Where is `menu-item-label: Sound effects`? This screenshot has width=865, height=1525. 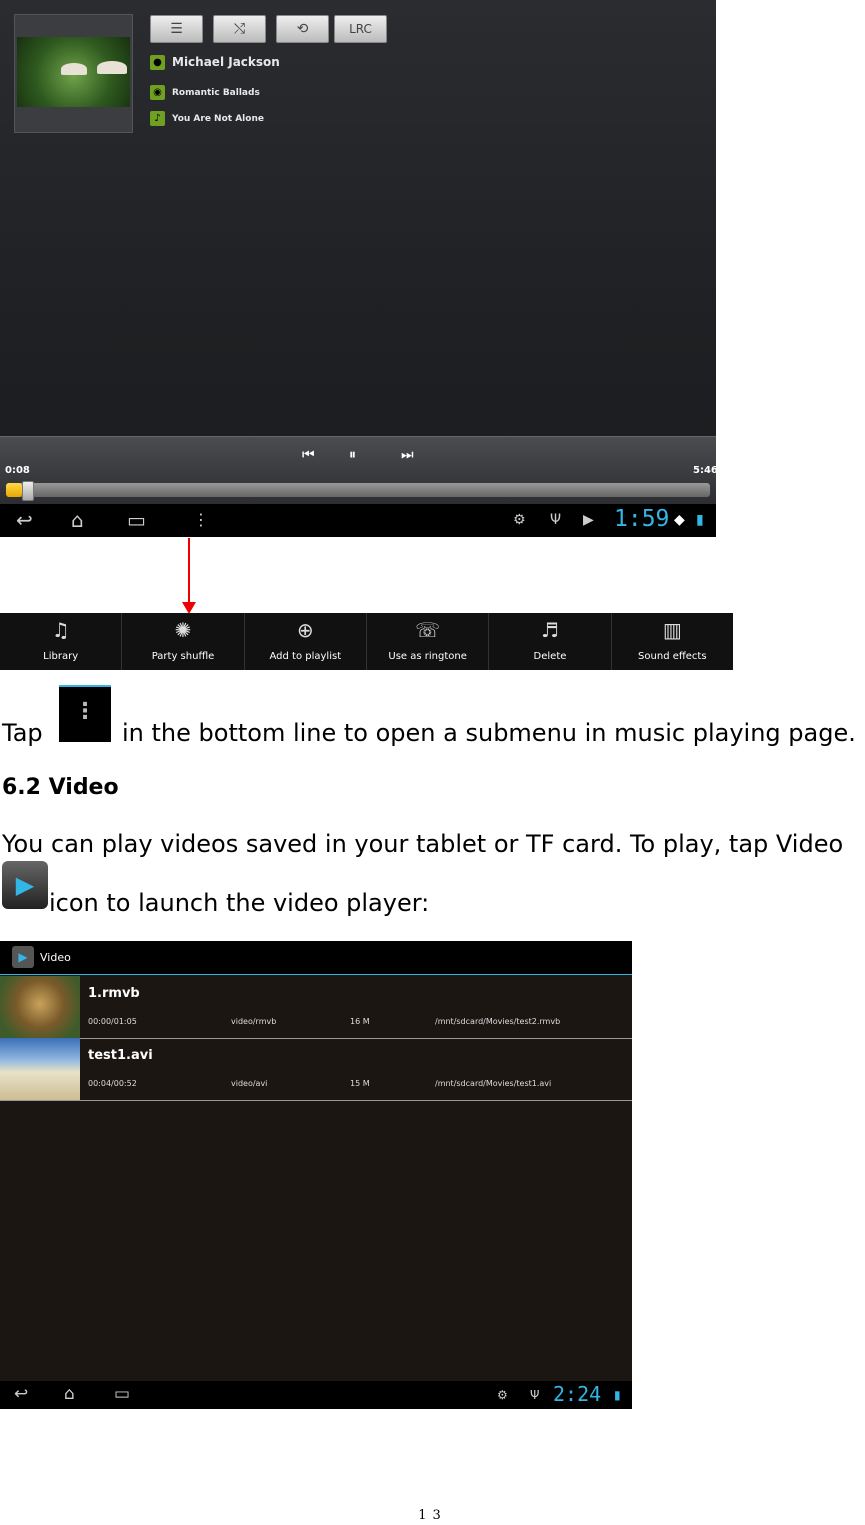
menu-item-label: Sound effects is located at coordinates (672, 656).